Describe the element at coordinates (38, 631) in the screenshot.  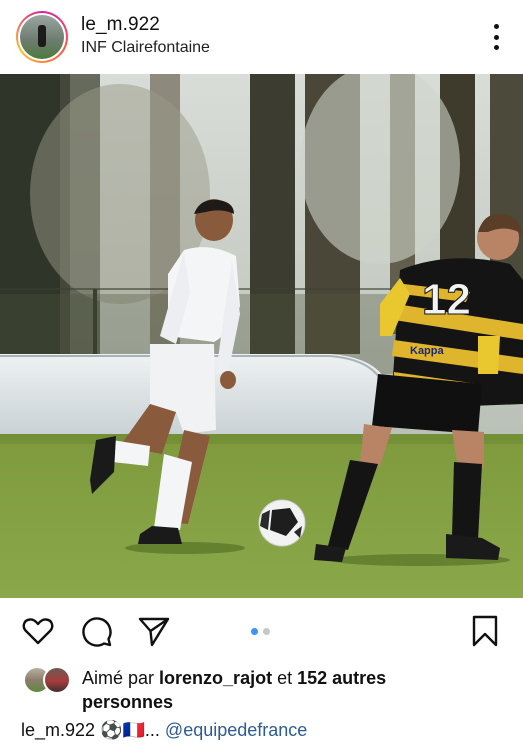
I see `heart-icon` at that location.